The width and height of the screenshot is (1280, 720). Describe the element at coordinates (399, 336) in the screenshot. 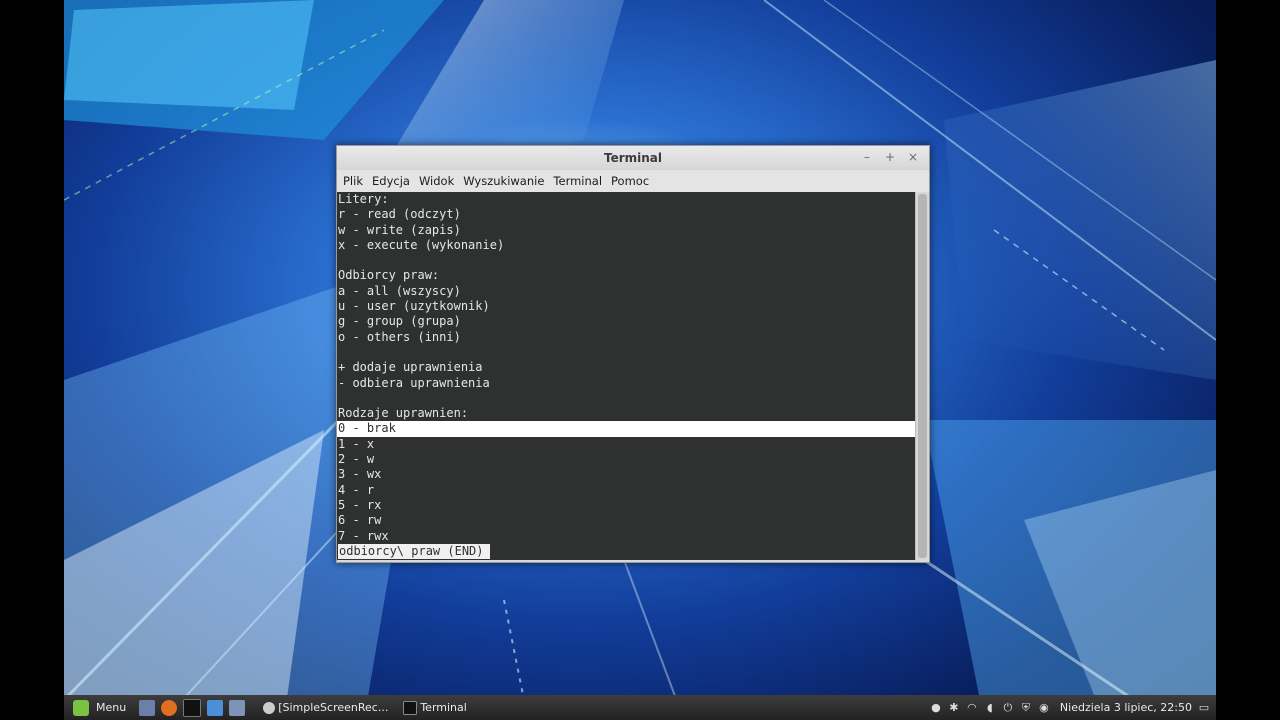

I see `terminal-line: o - others (inni)` at that location.